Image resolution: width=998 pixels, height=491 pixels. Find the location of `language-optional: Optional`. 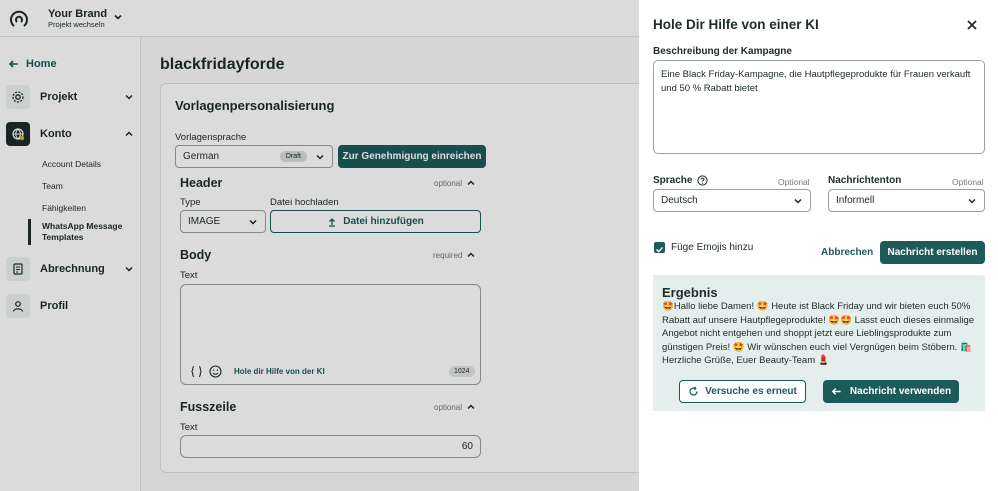

language-optional: Optional is located at coordinates (794, 182).